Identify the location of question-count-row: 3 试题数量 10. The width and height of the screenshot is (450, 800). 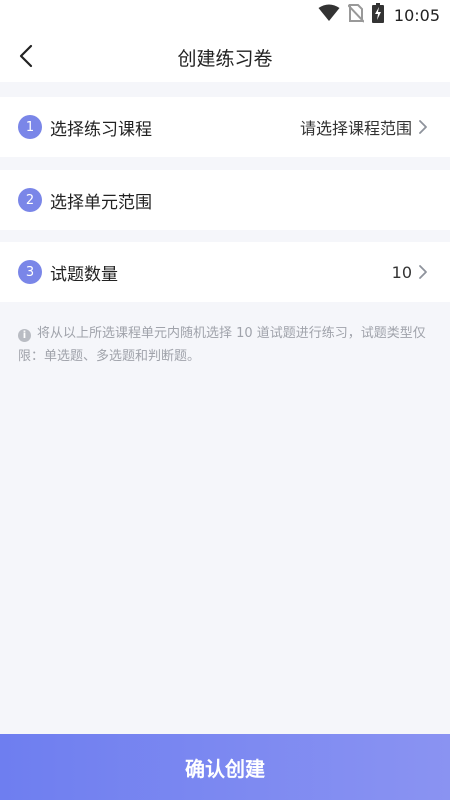
(225, 272).